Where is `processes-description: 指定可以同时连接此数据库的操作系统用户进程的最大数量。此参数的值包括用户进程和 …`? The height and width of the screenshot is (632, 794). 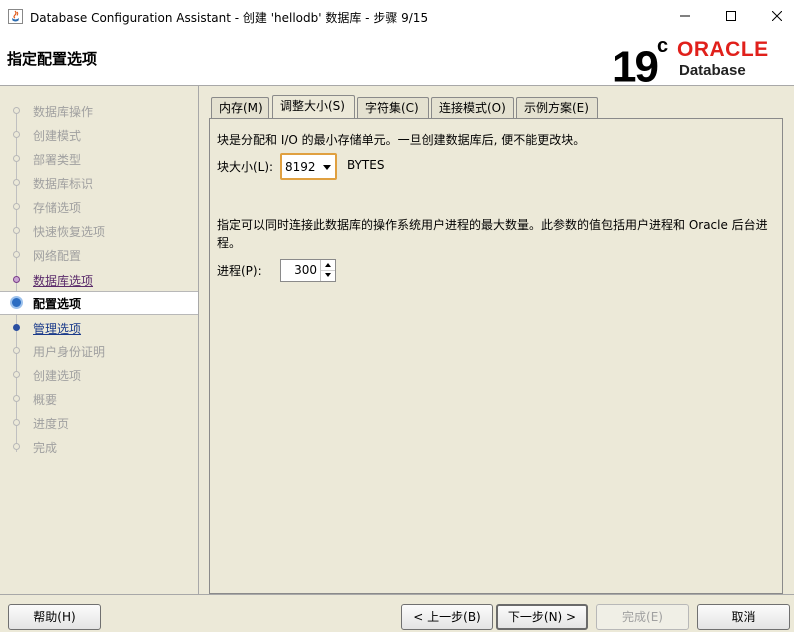 processes-description: 指定可以同时连接此数据库的操作系统用户进程的最大数量。此参数的值包括用户进程和 … is located at coordinates (492, 234).